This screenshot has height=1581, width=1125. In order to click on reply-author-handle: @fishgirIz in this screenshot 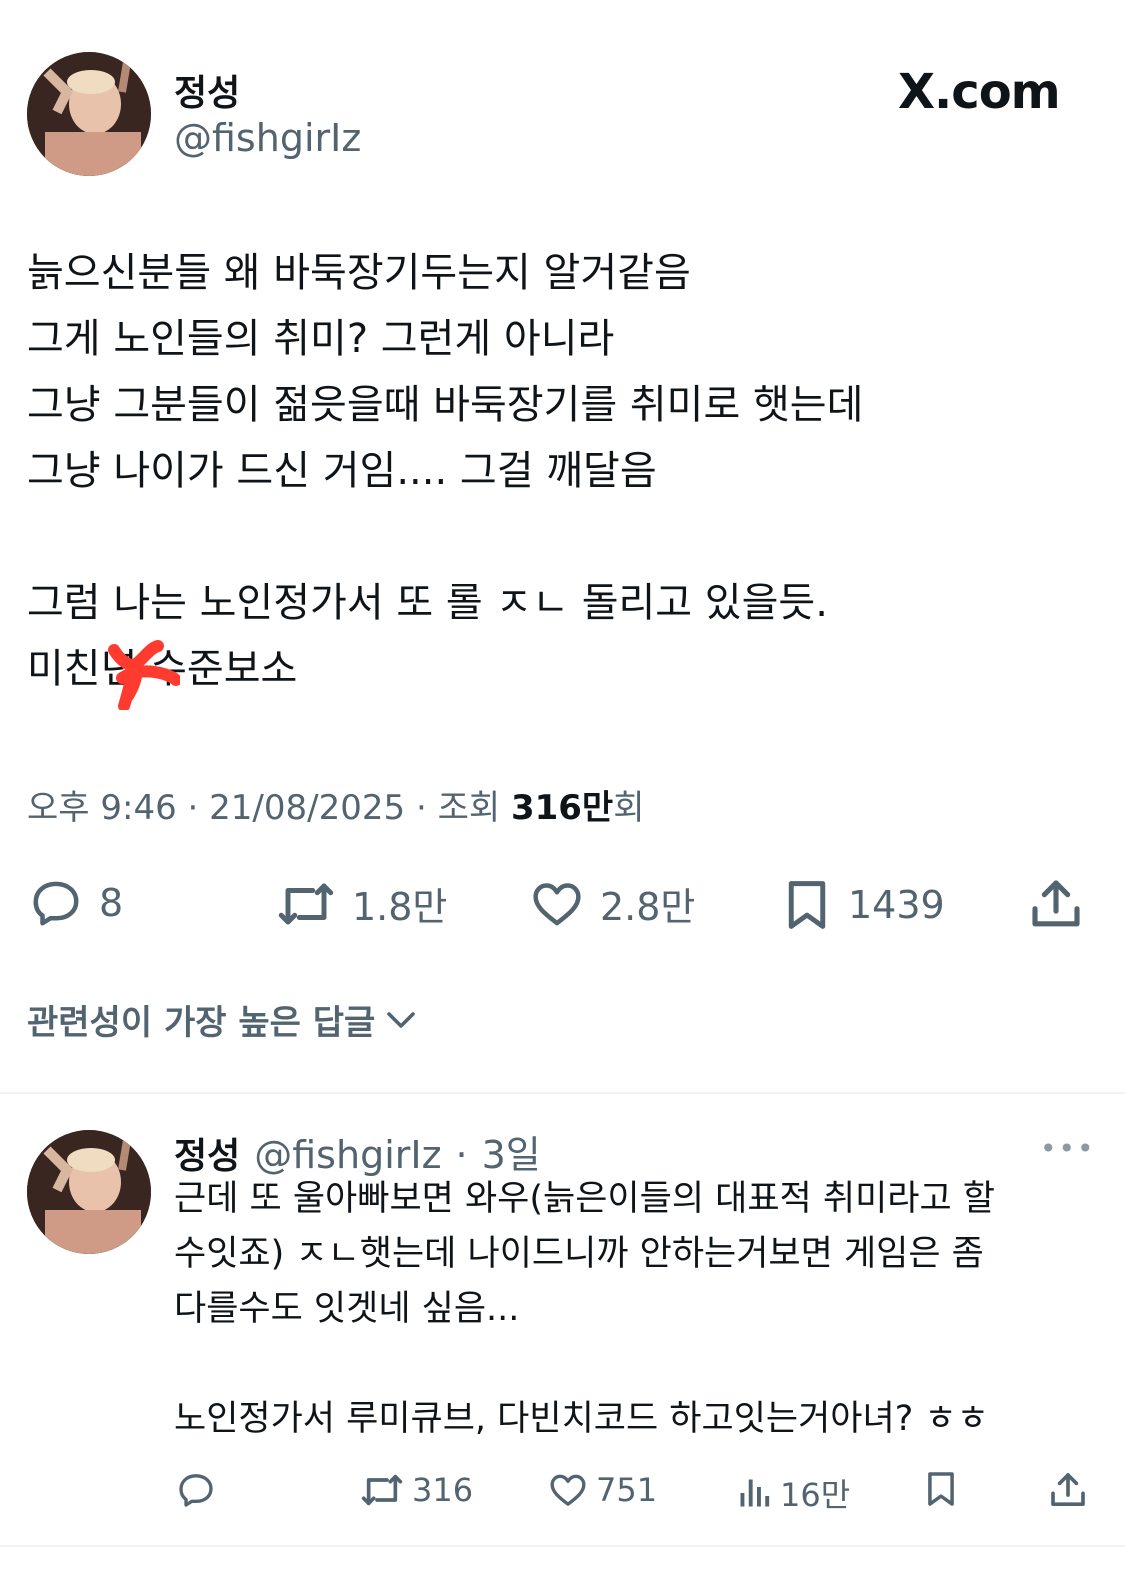, I will do `click(347, 1155)`.